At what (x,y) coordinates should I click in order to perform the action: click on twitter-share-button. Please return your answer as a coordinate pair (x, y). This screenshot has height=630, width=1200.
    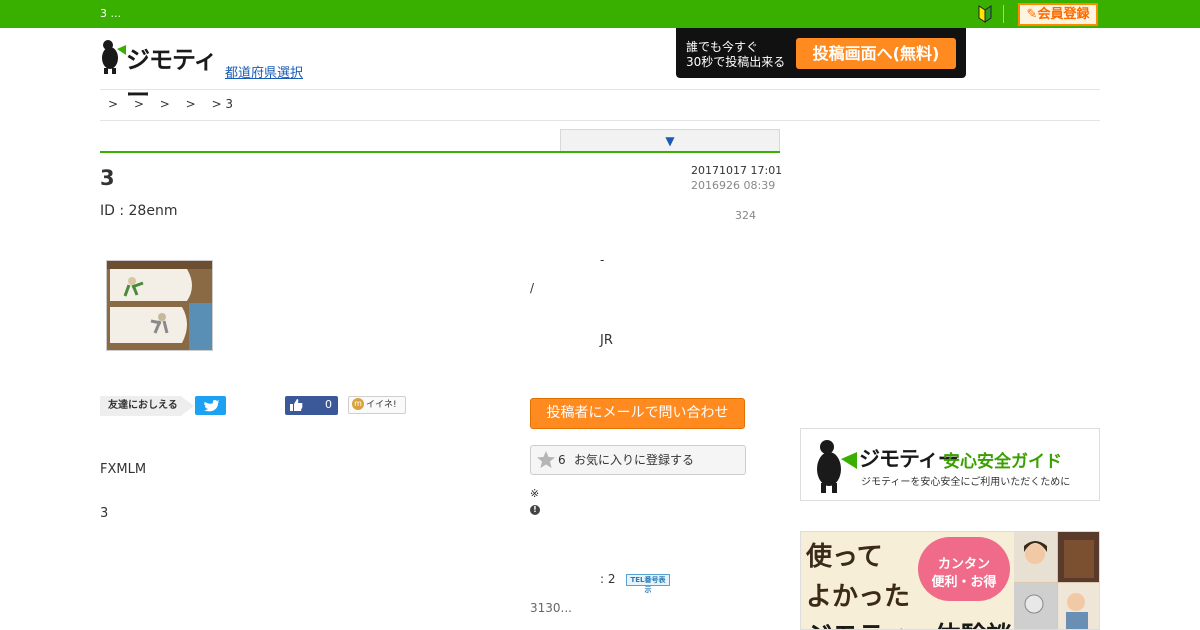
    Looking at the image, I should click on (210, 405).